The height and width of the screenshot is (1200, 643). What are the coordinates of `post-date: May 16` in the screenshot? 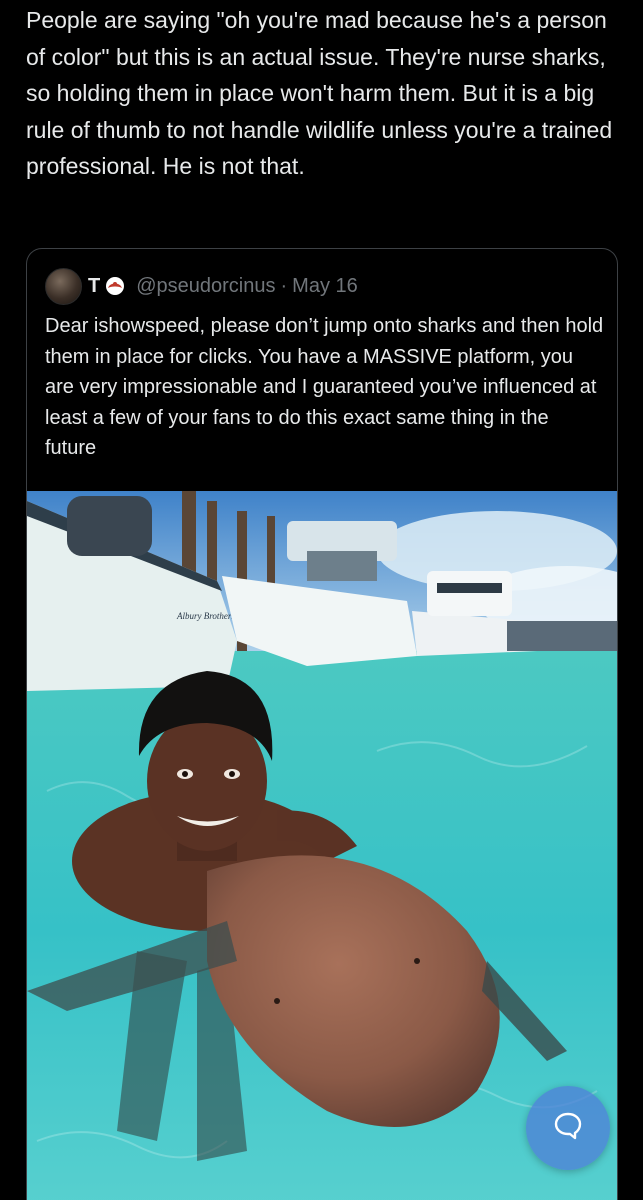 It's located at (325, 286).